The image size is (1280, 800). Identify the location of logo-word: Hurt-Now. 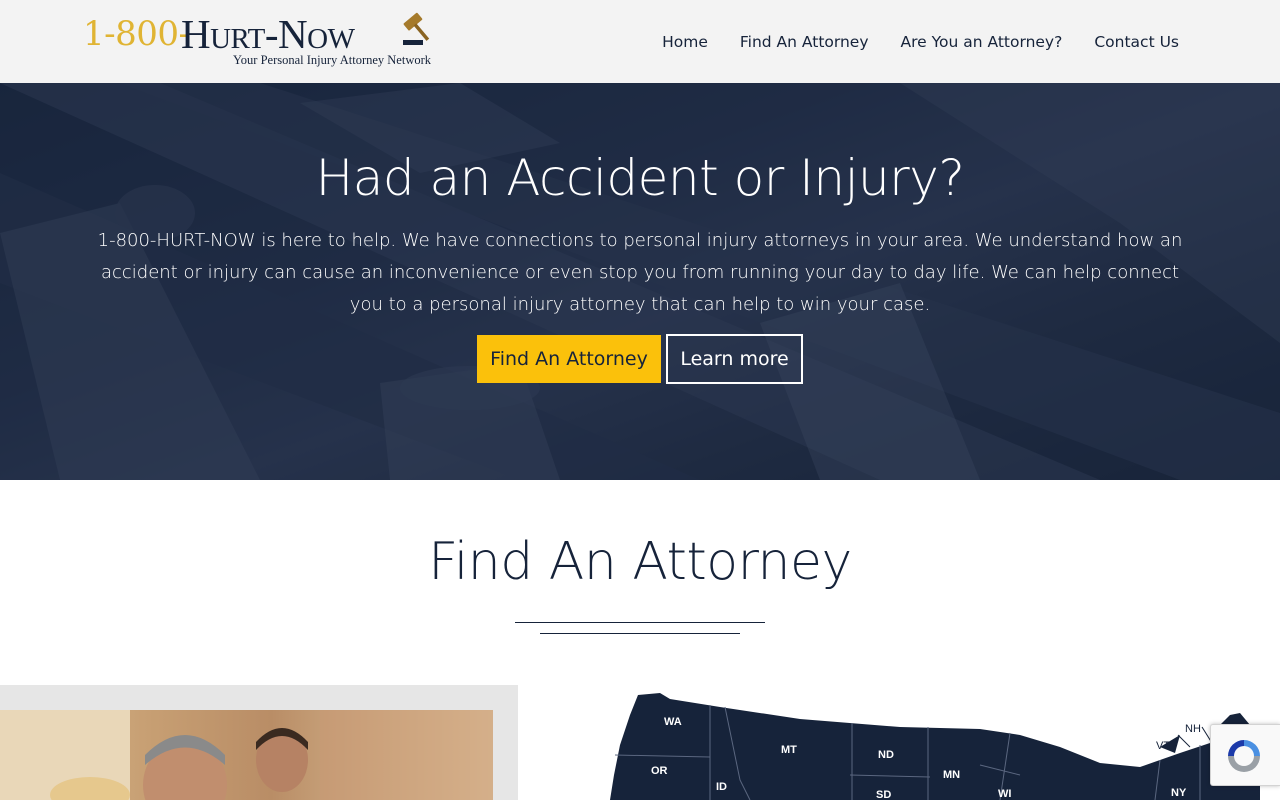
(268, 34).